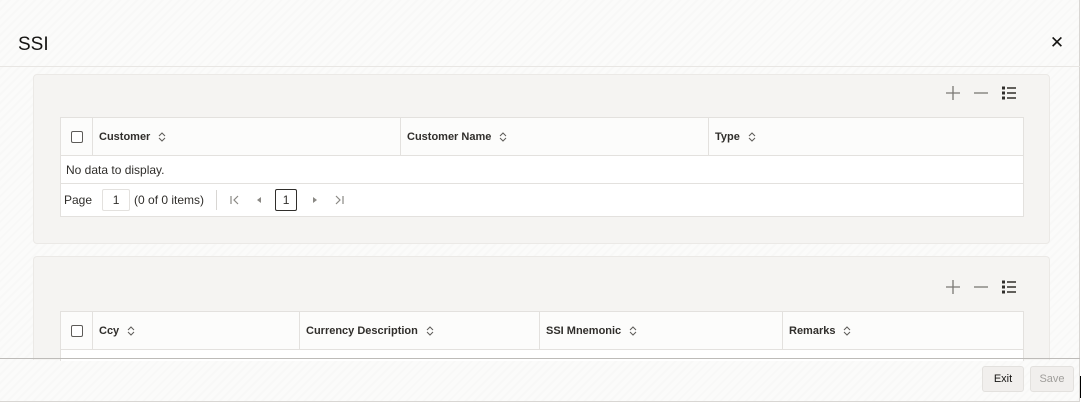  What do you see at coordinates (109, 330) in the screenshot?
I see `column-label: Ccy` at bounding box center [109, 330].